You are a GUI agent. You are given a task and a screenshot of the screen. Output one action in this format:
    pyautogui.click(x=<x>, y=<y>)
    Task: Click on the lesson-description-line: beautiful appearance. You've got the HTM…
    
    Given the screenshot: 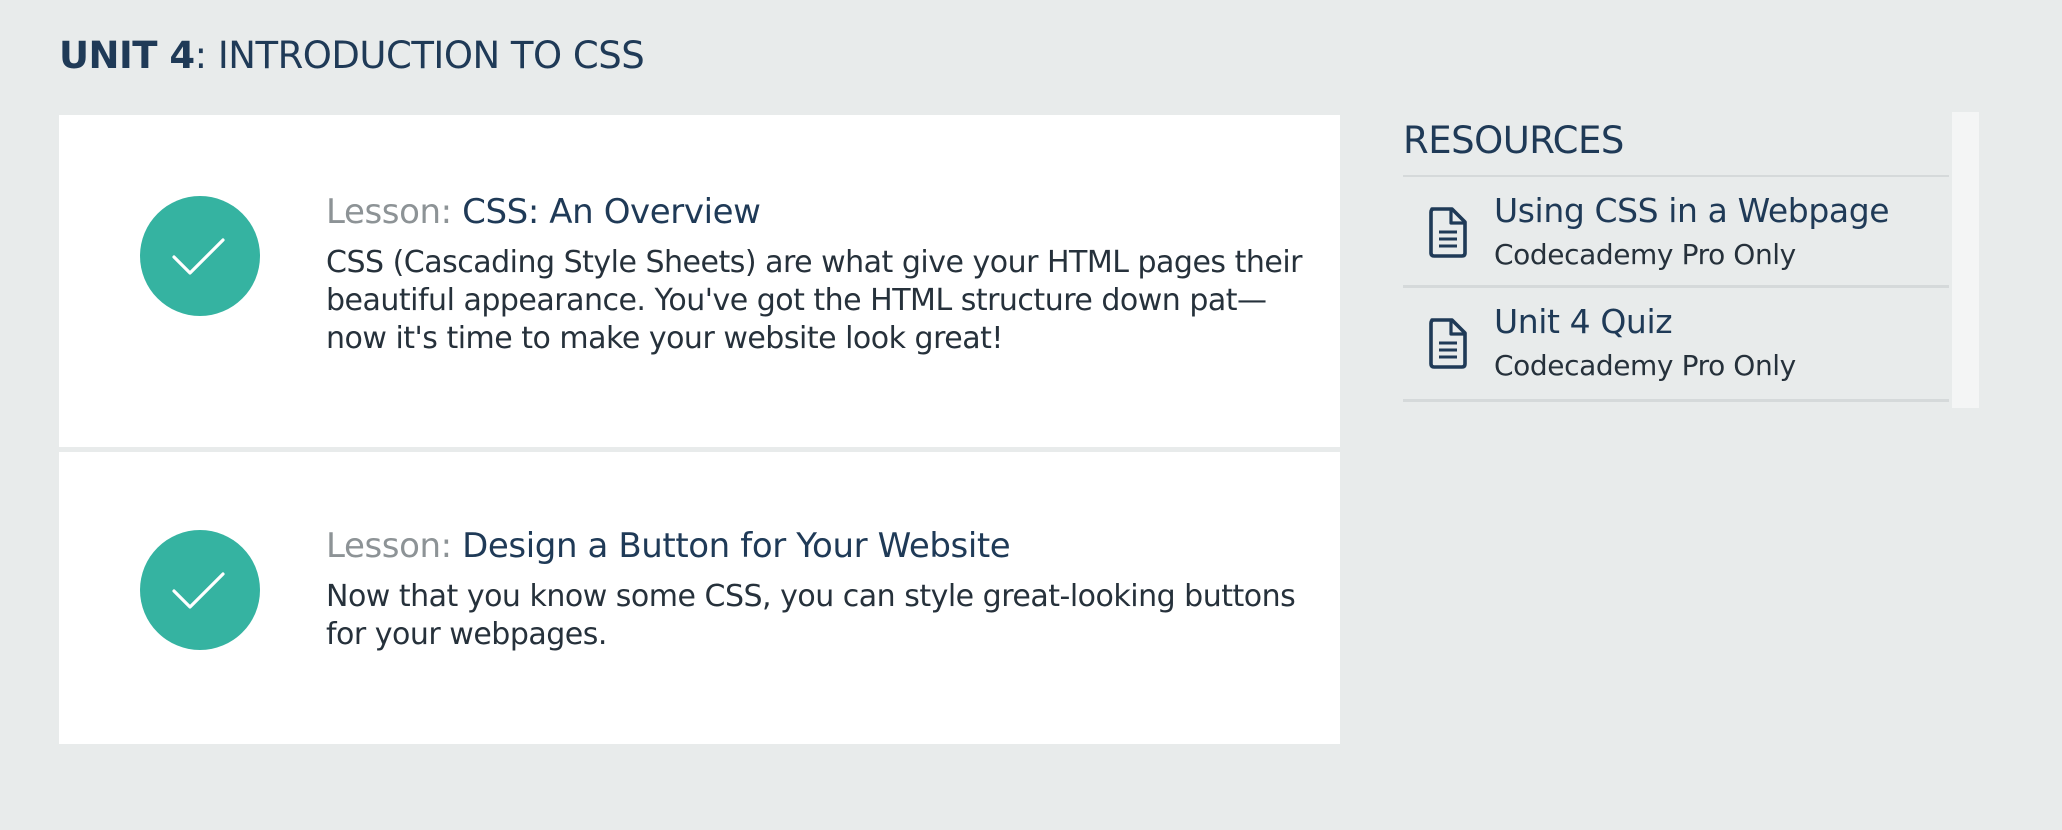 What is the action you would take?
    pyautogui.click(x=796, y=300)
    